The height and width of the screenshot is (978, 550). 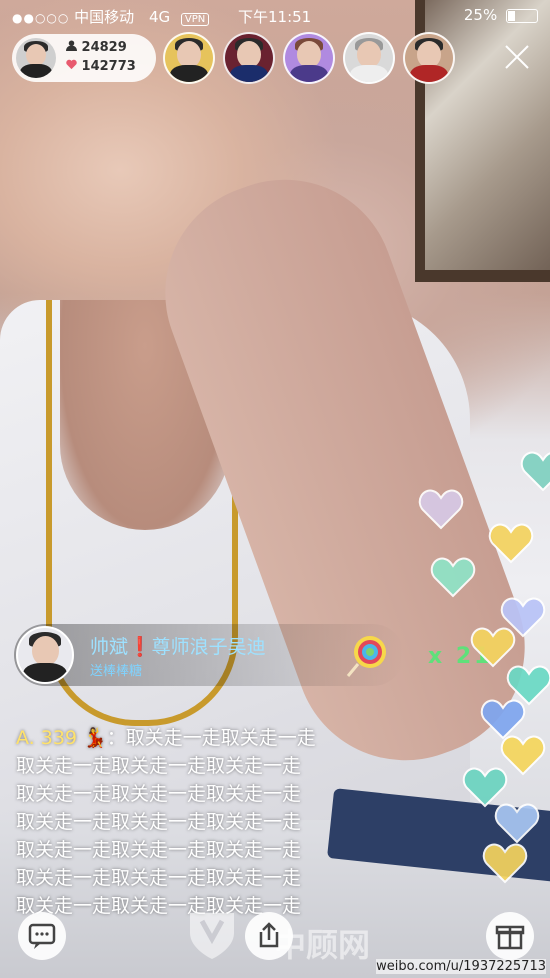 I want to click on person-icon, so click(x=71, y=45).